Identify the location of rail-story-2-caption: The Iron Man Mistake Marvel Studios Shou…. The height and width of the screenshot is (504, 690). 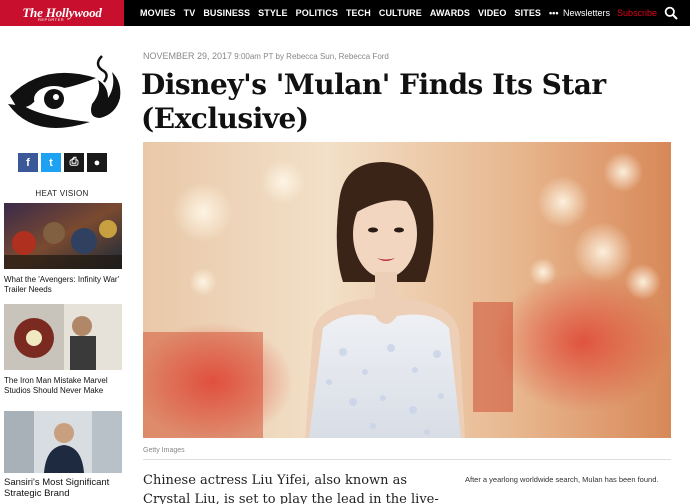
(63, 386).